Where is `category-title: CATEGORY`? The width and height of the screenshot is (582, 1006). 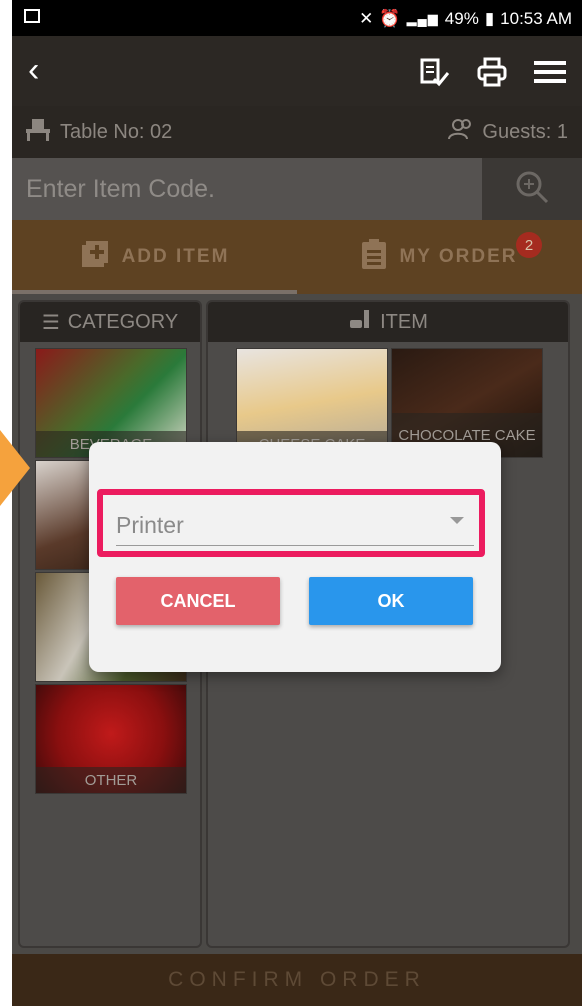 category-title: CATEGORY is located at coordinates (123, 321).